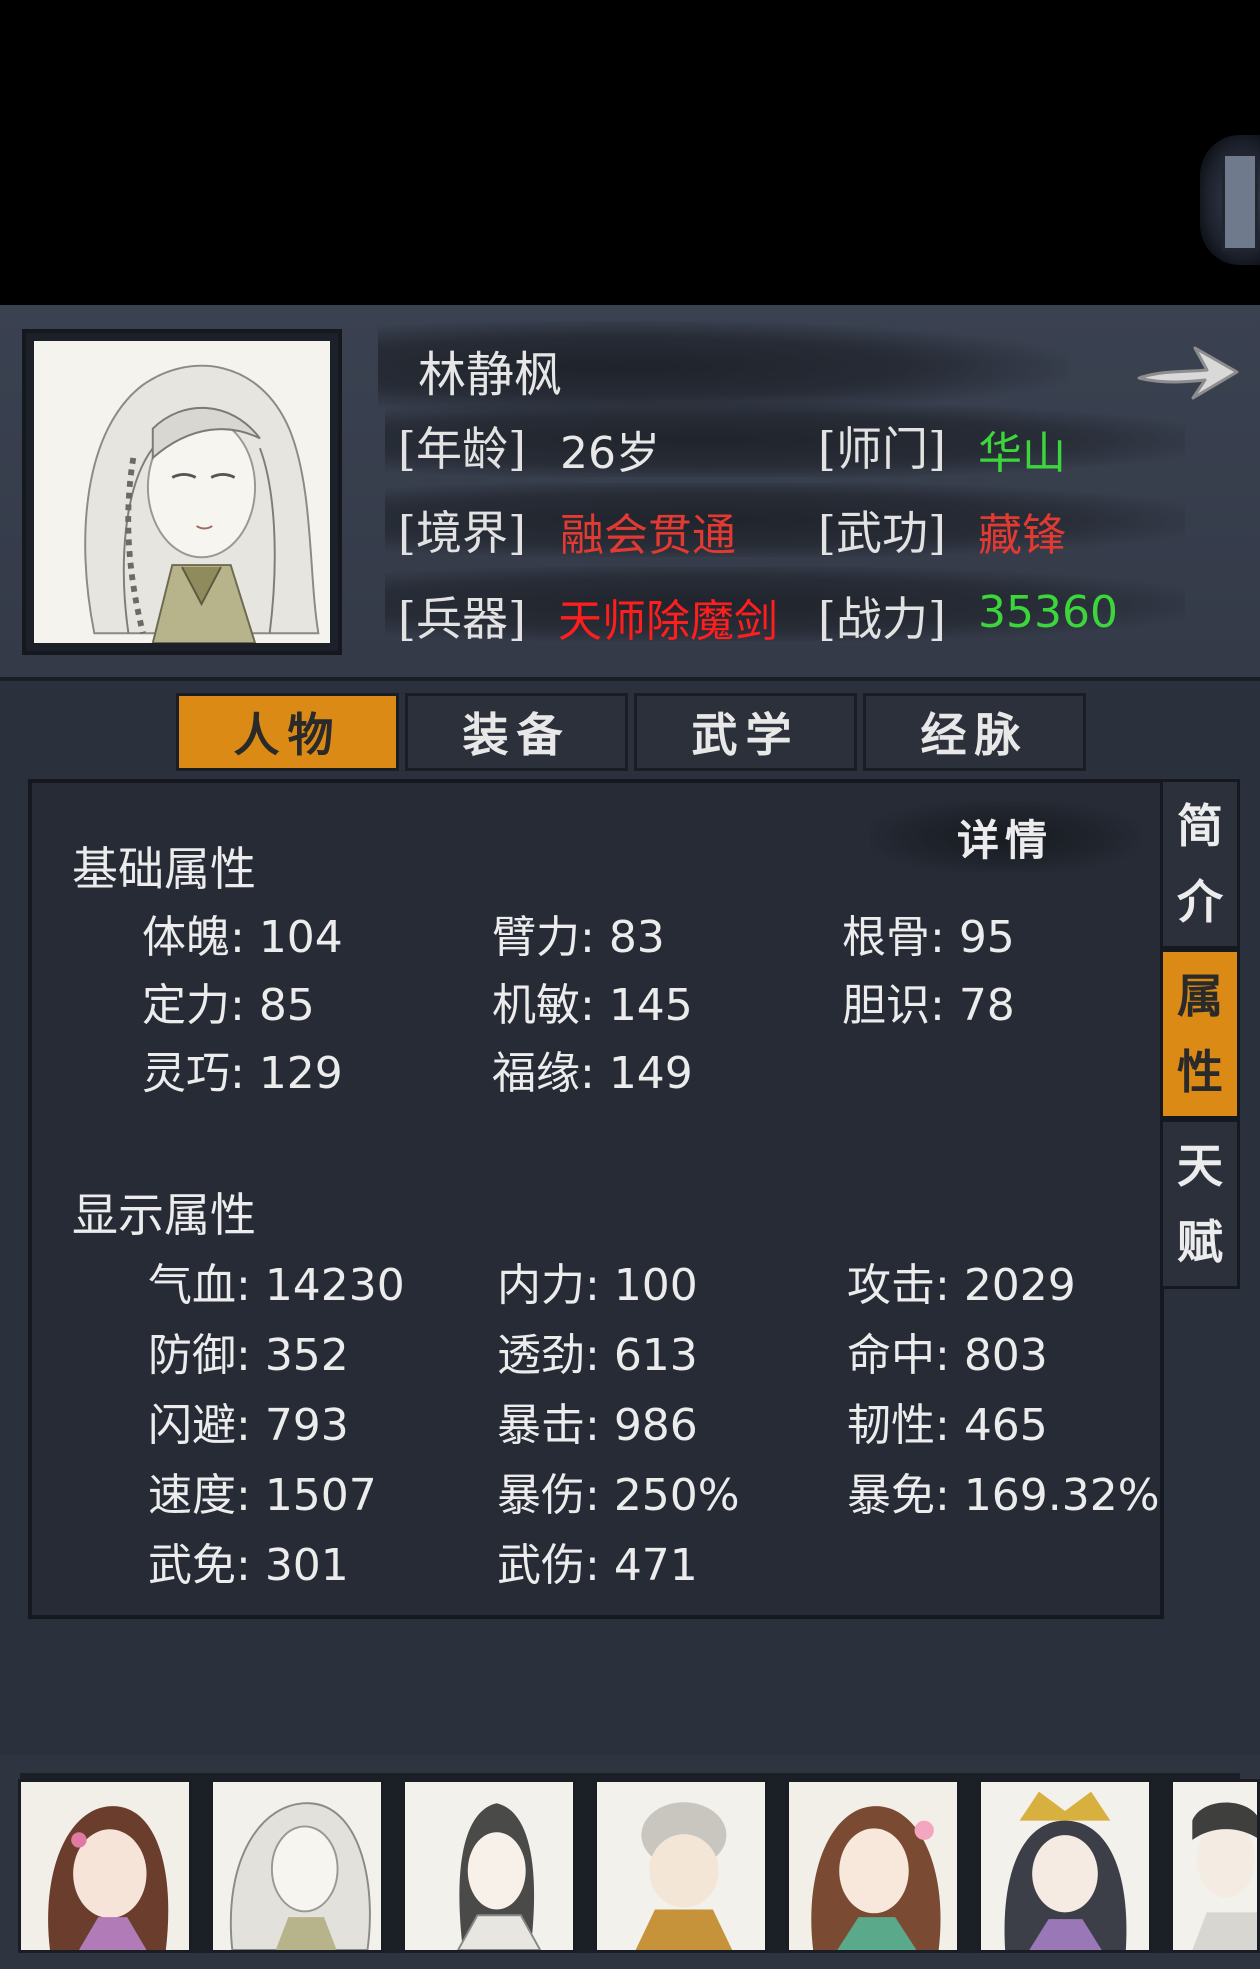 The height and width of the screenshot is (1969, 1260). What do you see at coordinates (297, 1866) in the screenshot?
I see `lin-jingfeng-portrait-icon` at bounding box center [297, 1866].